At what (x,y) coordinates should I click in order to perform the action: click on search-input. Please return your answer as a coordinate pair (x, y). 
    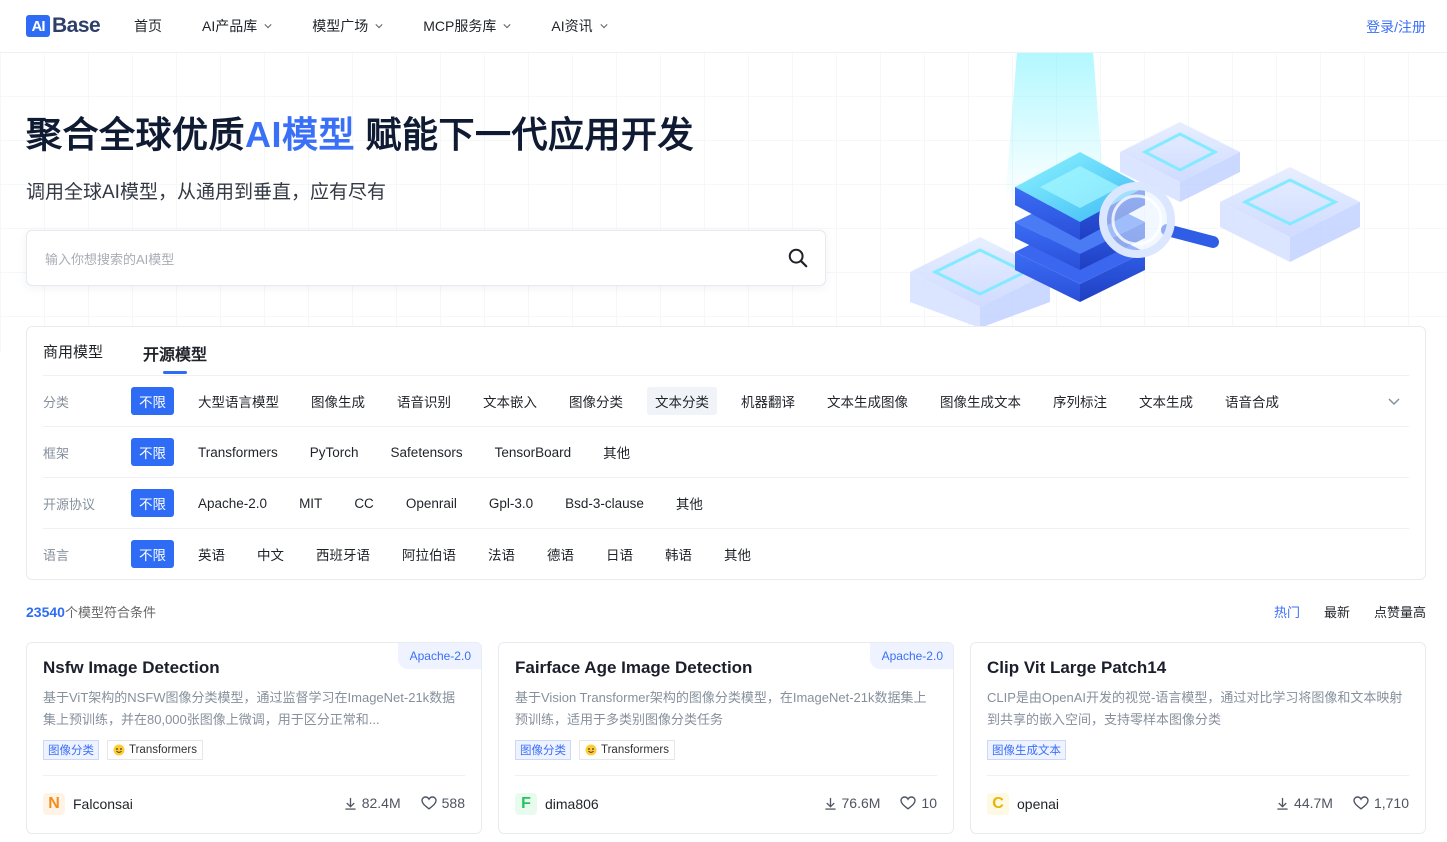
    Looking at the image, I should click on (395, 259).